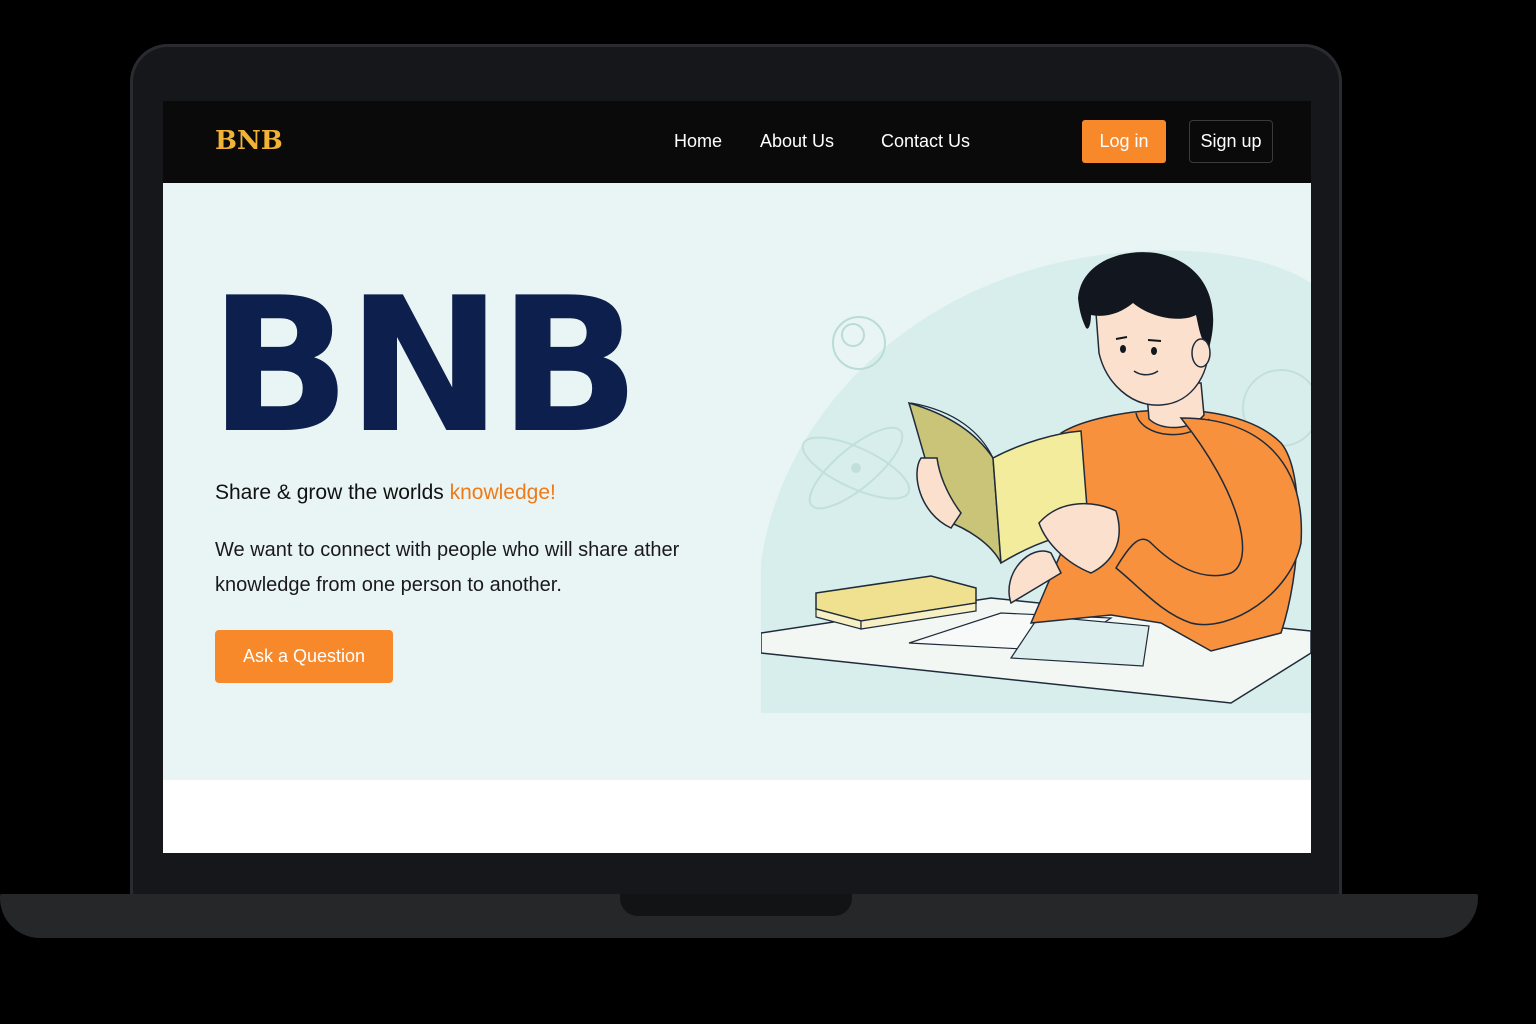  What do you see at coordinates (304, 656) in the screenshot?
I see `ask-question-button: Ask a Question` at bounding box center [304, 656].